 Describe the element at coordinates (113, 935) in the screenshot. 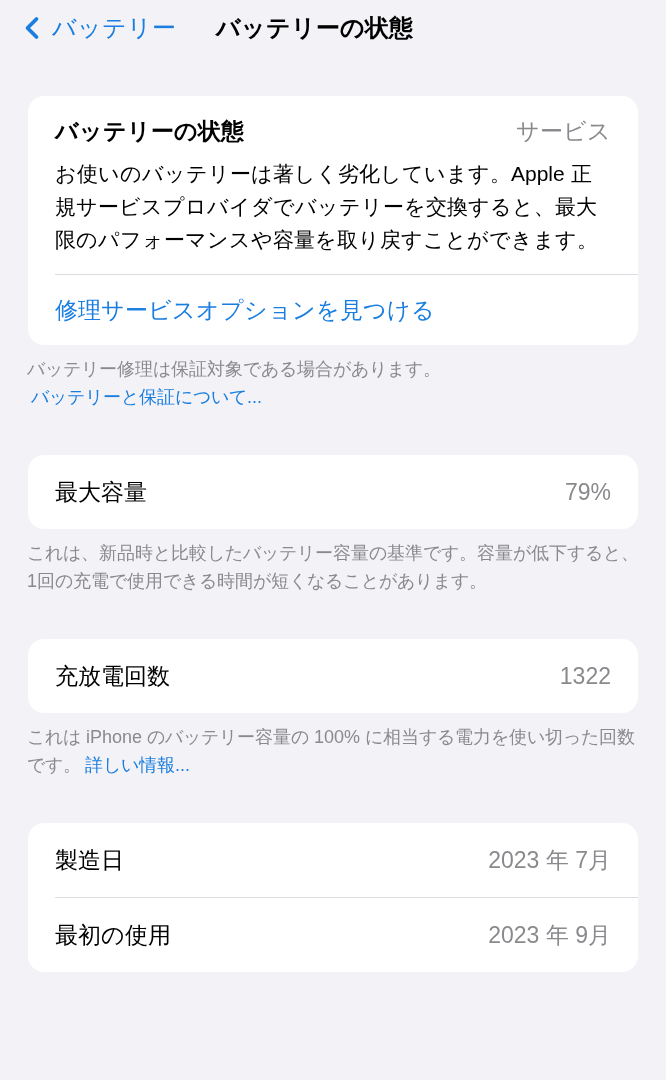

I see `row-label: 最初の使用` at that location.